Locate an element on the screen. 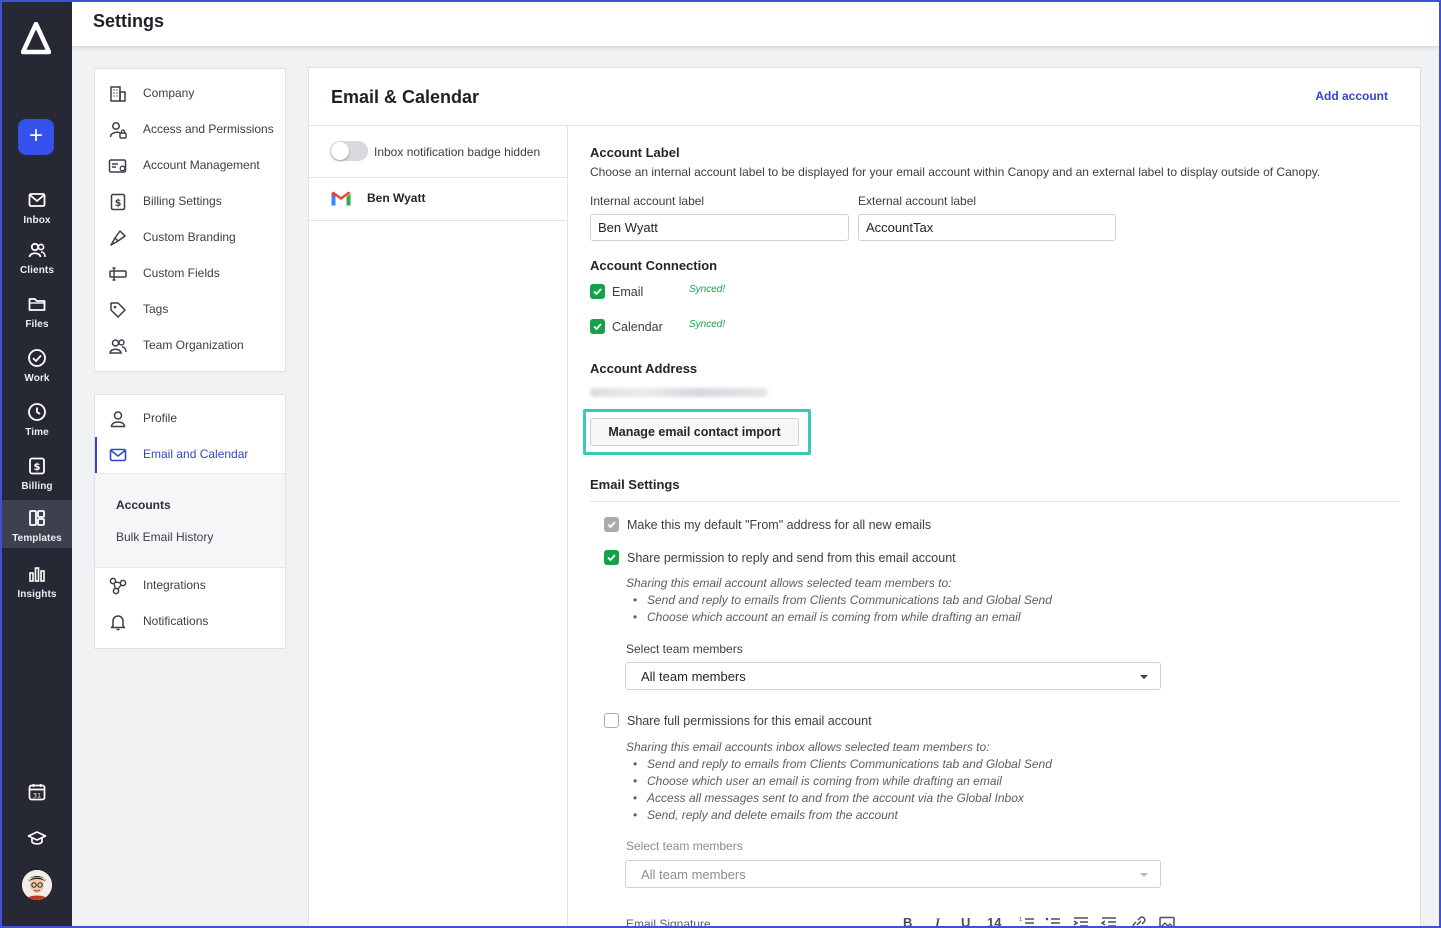 The width and height of the screenshot is (1441, 928). user-lock-icon is located at coordinates (118, 130).